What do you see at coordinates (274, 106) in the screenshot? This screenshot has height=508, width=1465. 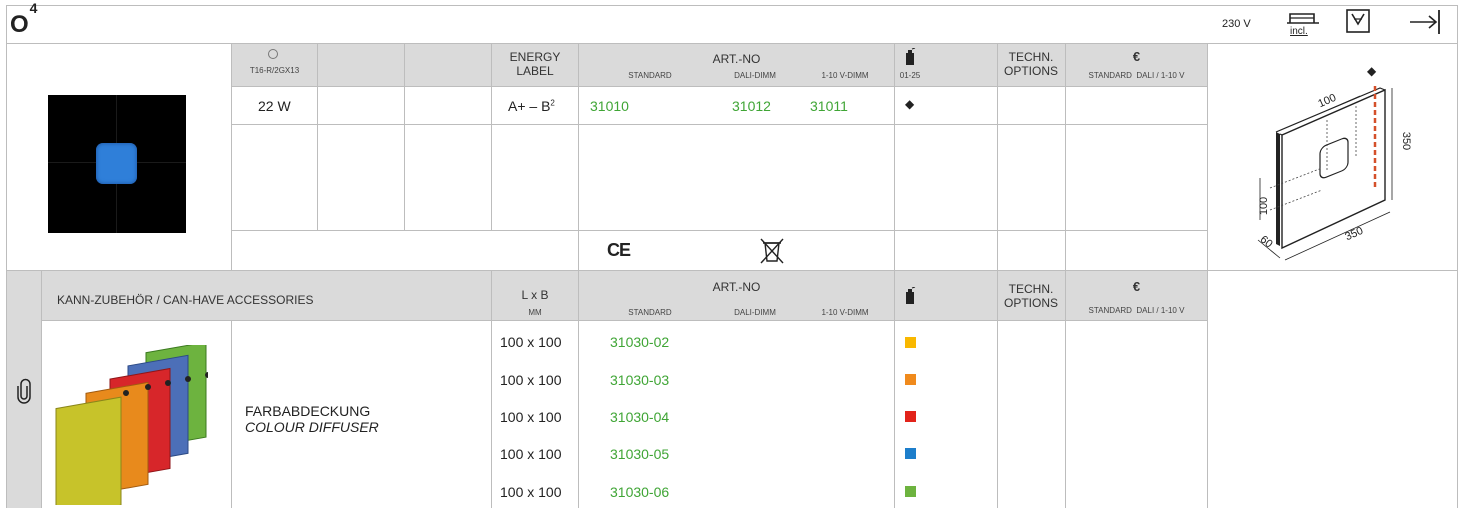 I see `watt-value: 22 W` at bounding box center [274, 106].